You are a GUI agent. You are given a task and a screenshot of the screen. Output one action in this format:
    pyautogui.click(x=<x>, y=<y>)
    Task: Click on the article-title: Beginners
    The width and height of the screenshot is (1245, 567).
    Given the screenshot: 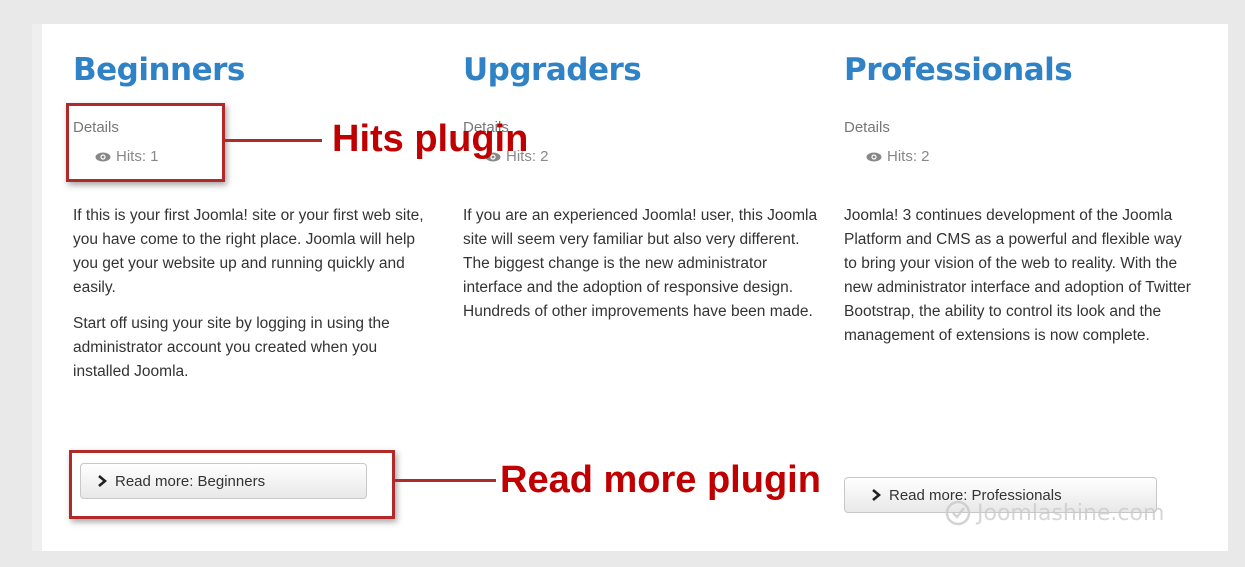 What is the action you would take?
    pyautogui.click(x=159, y=70)
    